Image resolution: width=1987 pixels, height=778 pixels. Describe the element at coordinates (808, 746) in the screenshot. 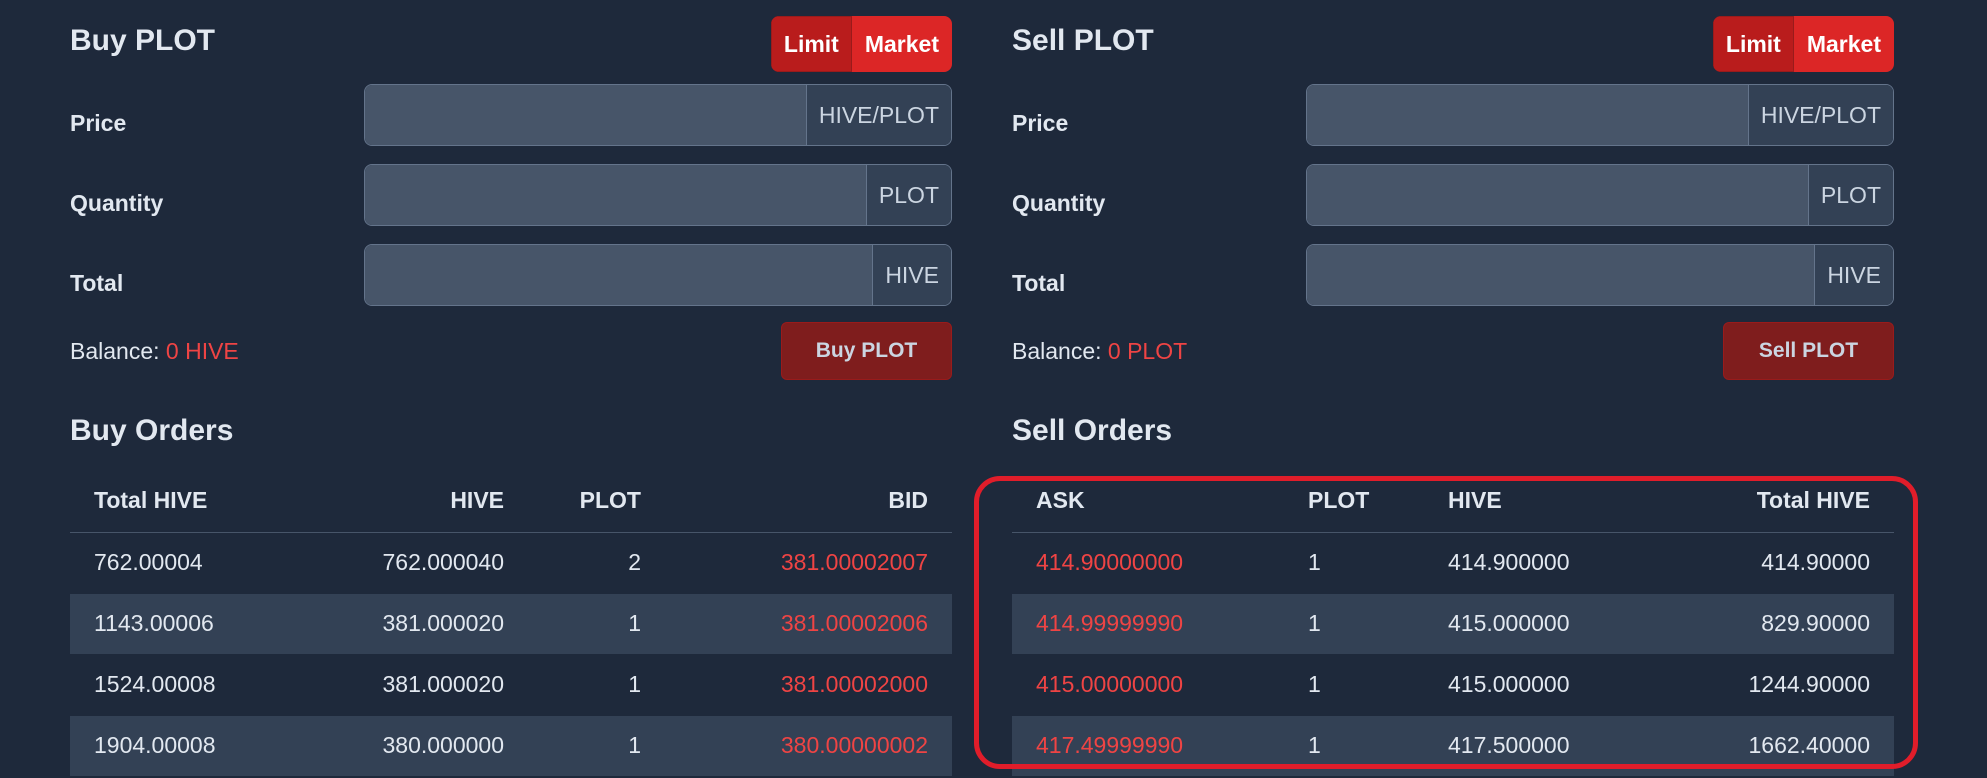

I see `cell-bid: 380.00000002` at that location.